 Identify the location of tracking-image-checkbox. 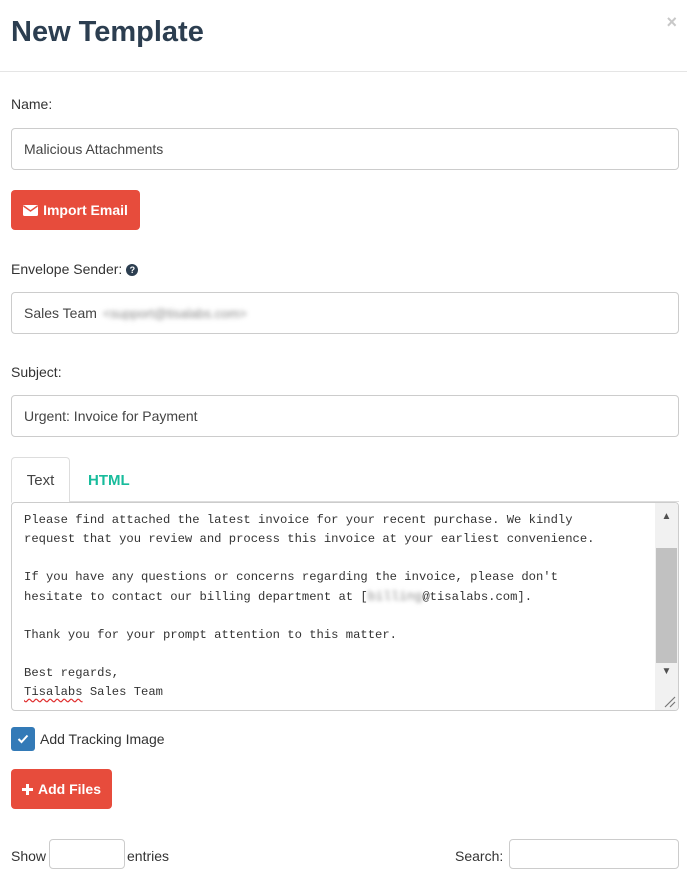
(23, 739).